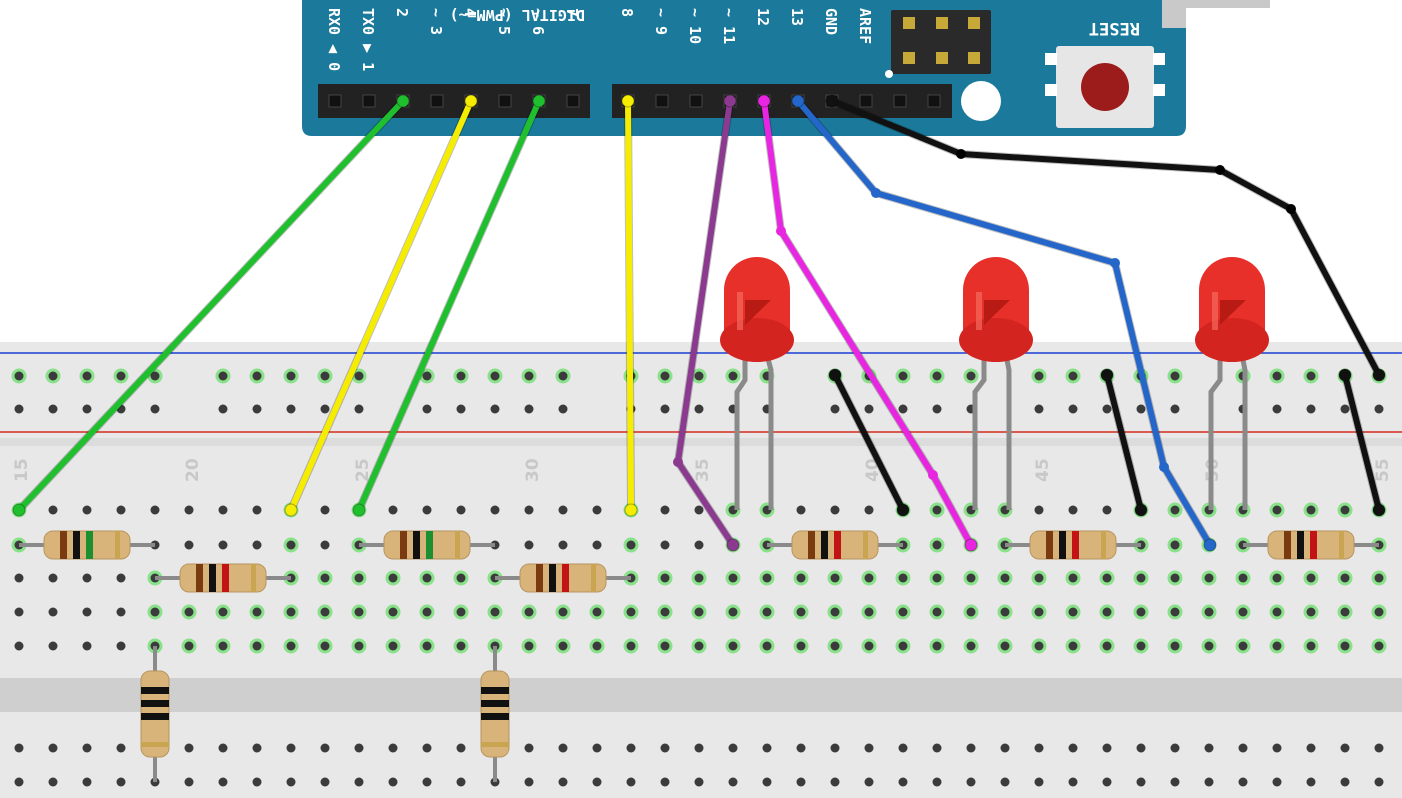  What do you see at coordinates (1215, 311) in the screenshot?
I see `led-highlight` at bounding box center [1215, 311].